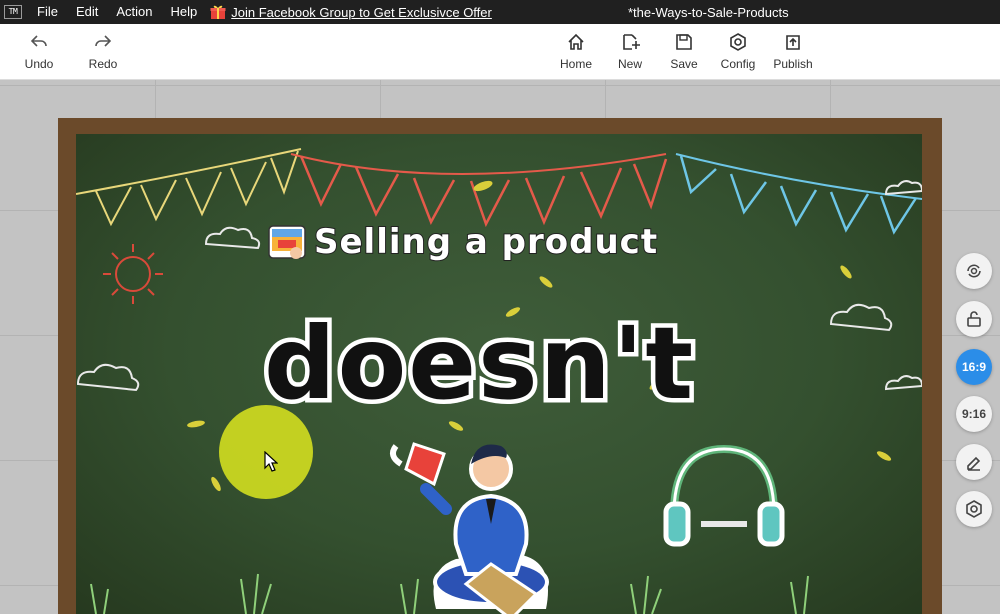 The image size is (1000, 614). Describe the element at coordinates (738, 52) in the screenshot. I see `config-button: Config` at that location.